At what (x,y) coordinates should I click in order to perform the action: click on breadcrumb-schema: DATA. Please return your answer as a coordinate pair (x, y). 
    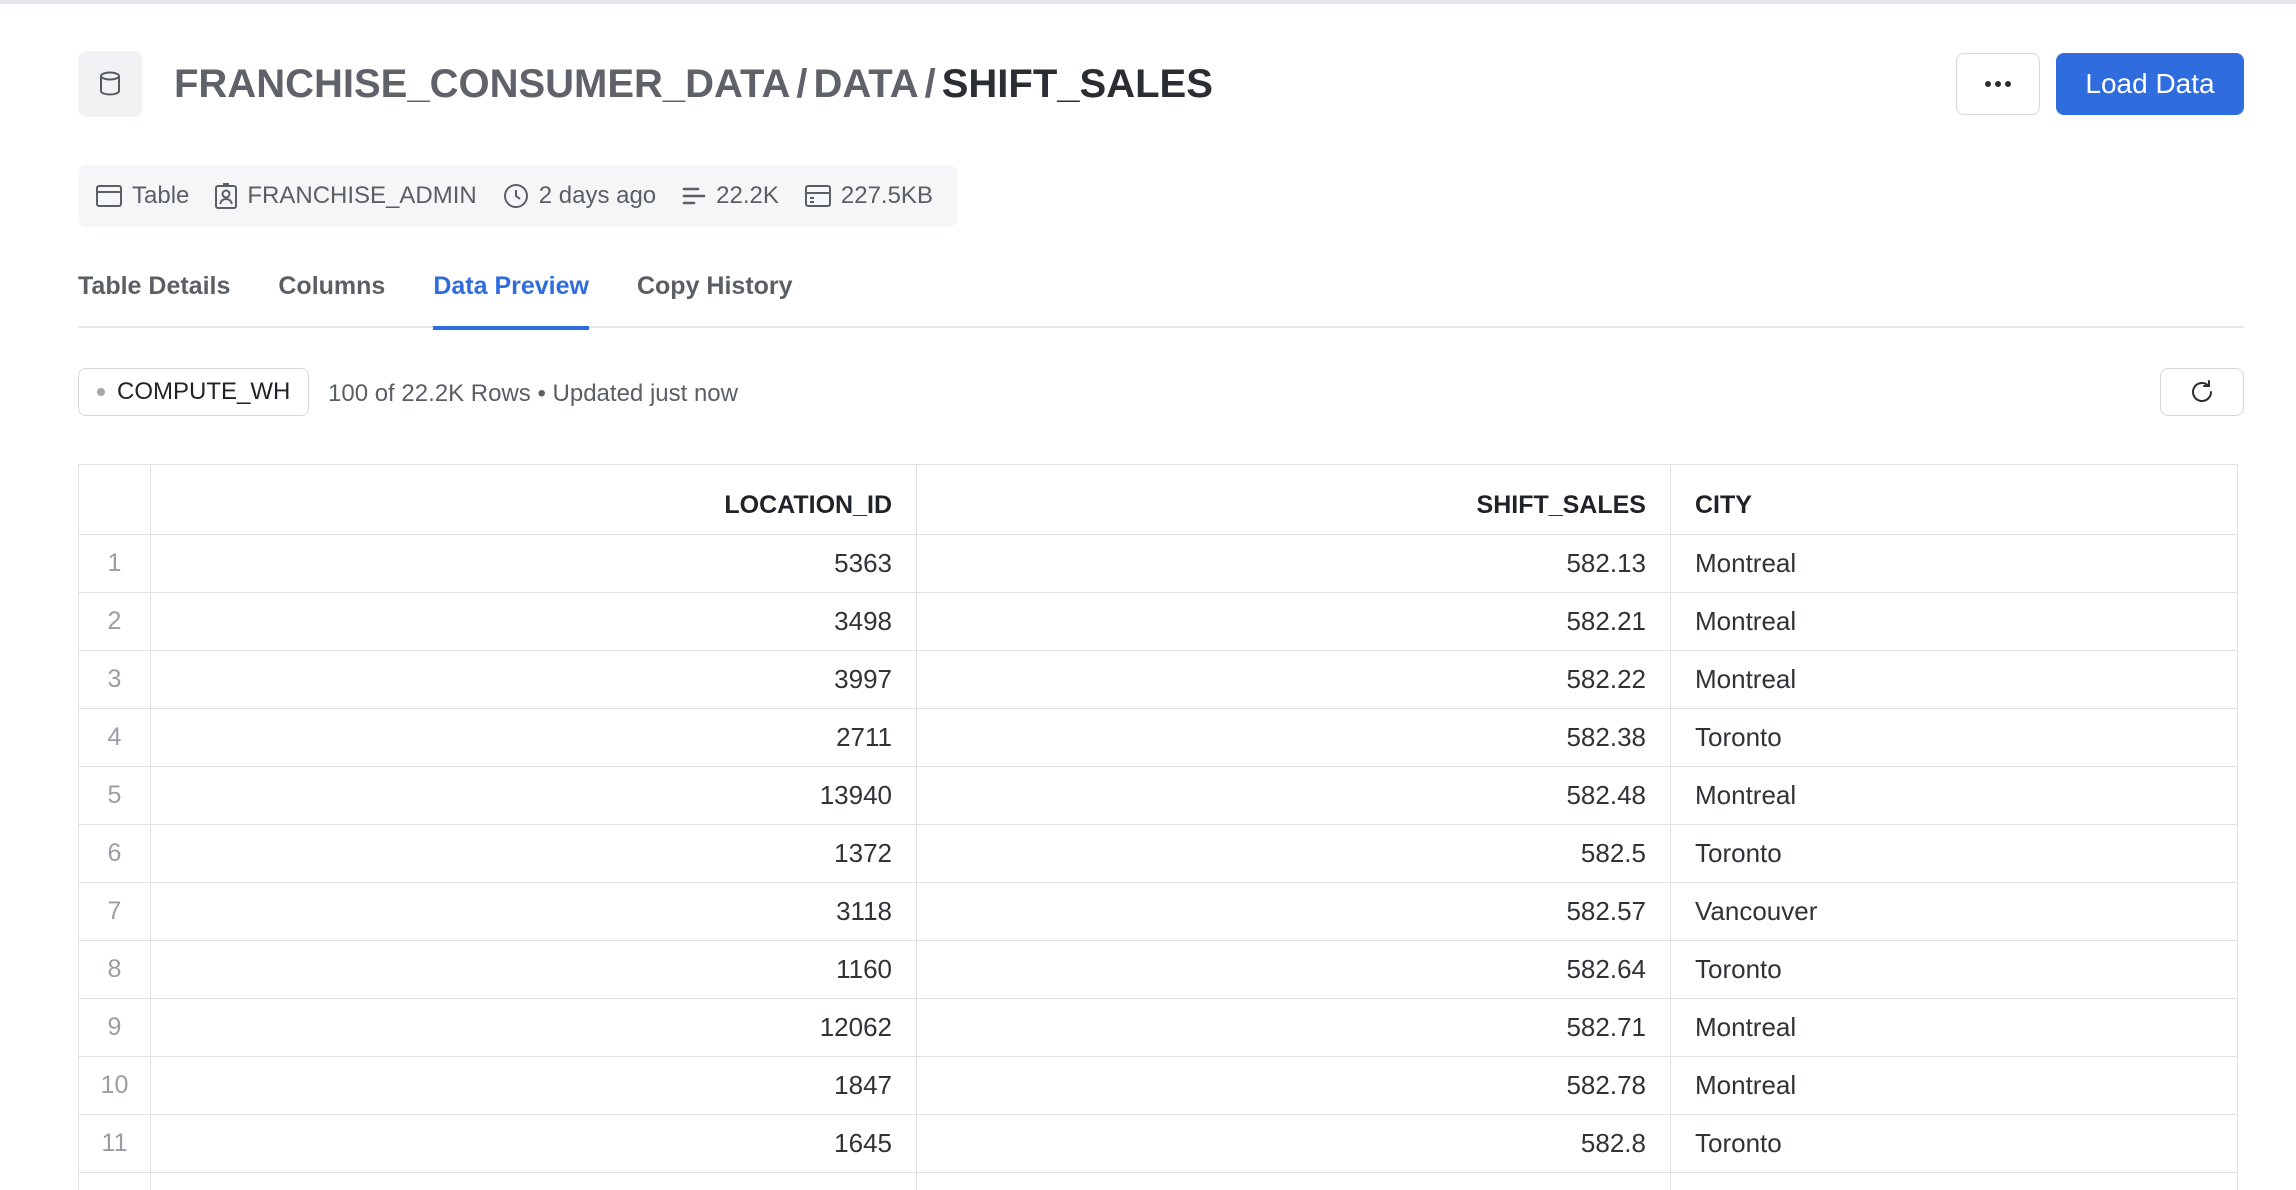
    Looking at the image, I should click on (865, 84).